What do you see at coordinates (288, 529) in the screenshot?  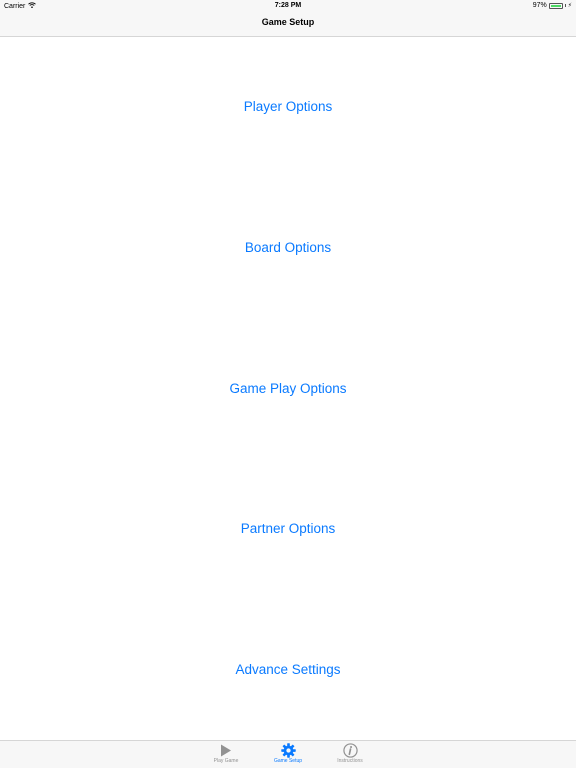 I see `partner-options-button: Partner Options` at bounding box center [288, 529].